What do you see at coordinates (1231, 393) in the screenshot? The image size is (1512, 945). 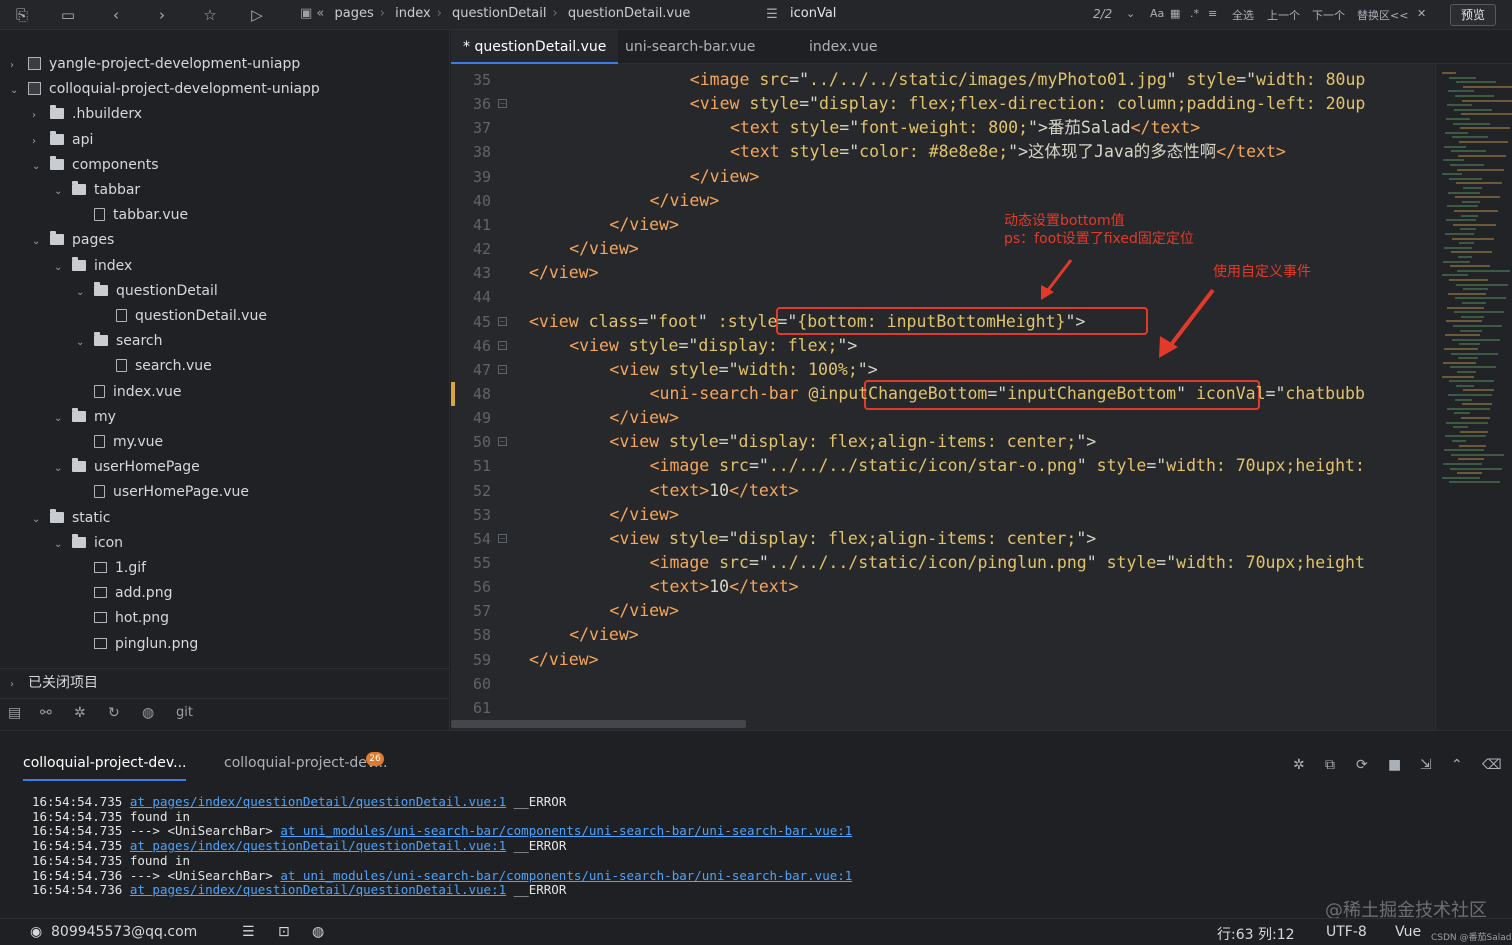 I see `code-token: iconVal` at bounding box center [1231, 393].